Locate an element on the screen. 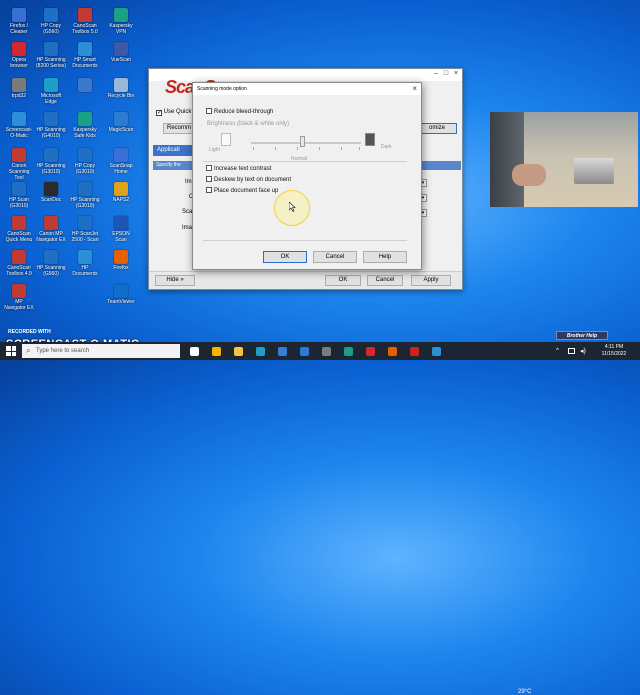 This screenshot has height=695, width=640. reduce-bleed-through-checkbox: Reduce bleed-through is located at coordinates (239, 111).